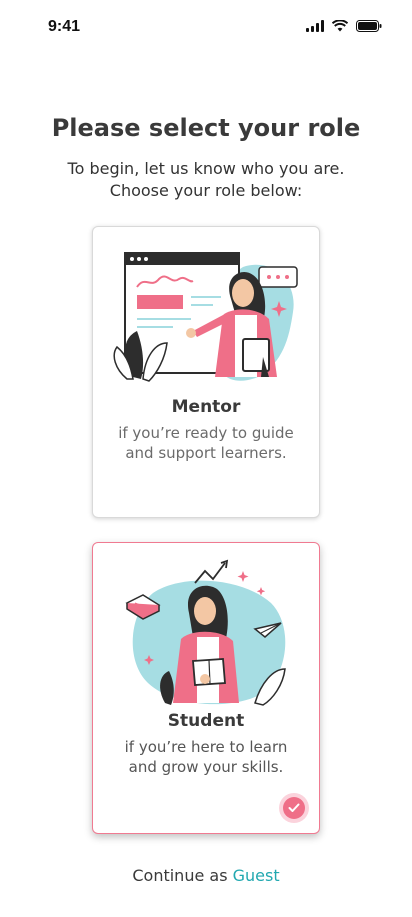 Image resolution: width=412 pixels, height=917 pixels. What do you see at coordinates (340, 26) in the screenshot?
I see `wifi-icon` at bounding box center [340, 26].